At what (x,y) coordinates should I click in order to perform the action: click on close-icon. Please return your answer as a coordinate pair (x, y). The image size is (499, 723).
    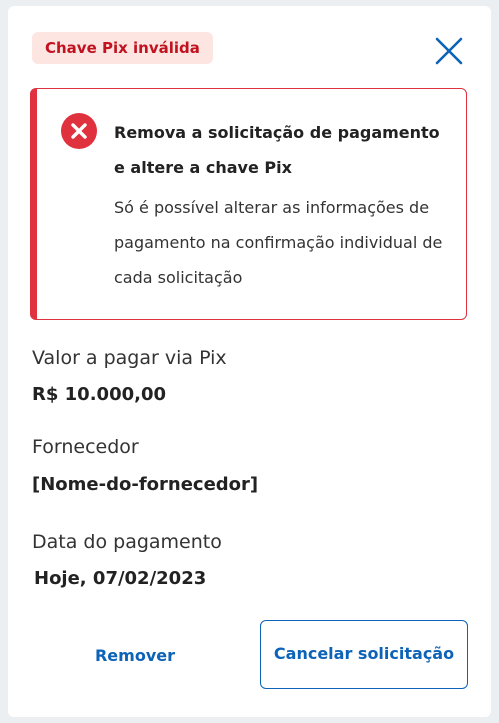
    Looking at the image, I should click on (449, 51).